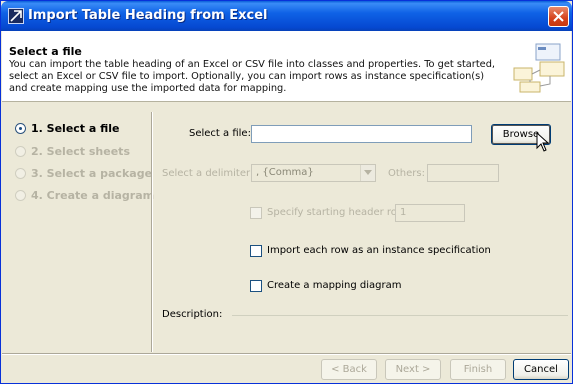 The height and width of the screenshot is (384, 573). Describe the element at coordinates (45, 51) in the screenshot. I see `header-title: Select a file` at that location.